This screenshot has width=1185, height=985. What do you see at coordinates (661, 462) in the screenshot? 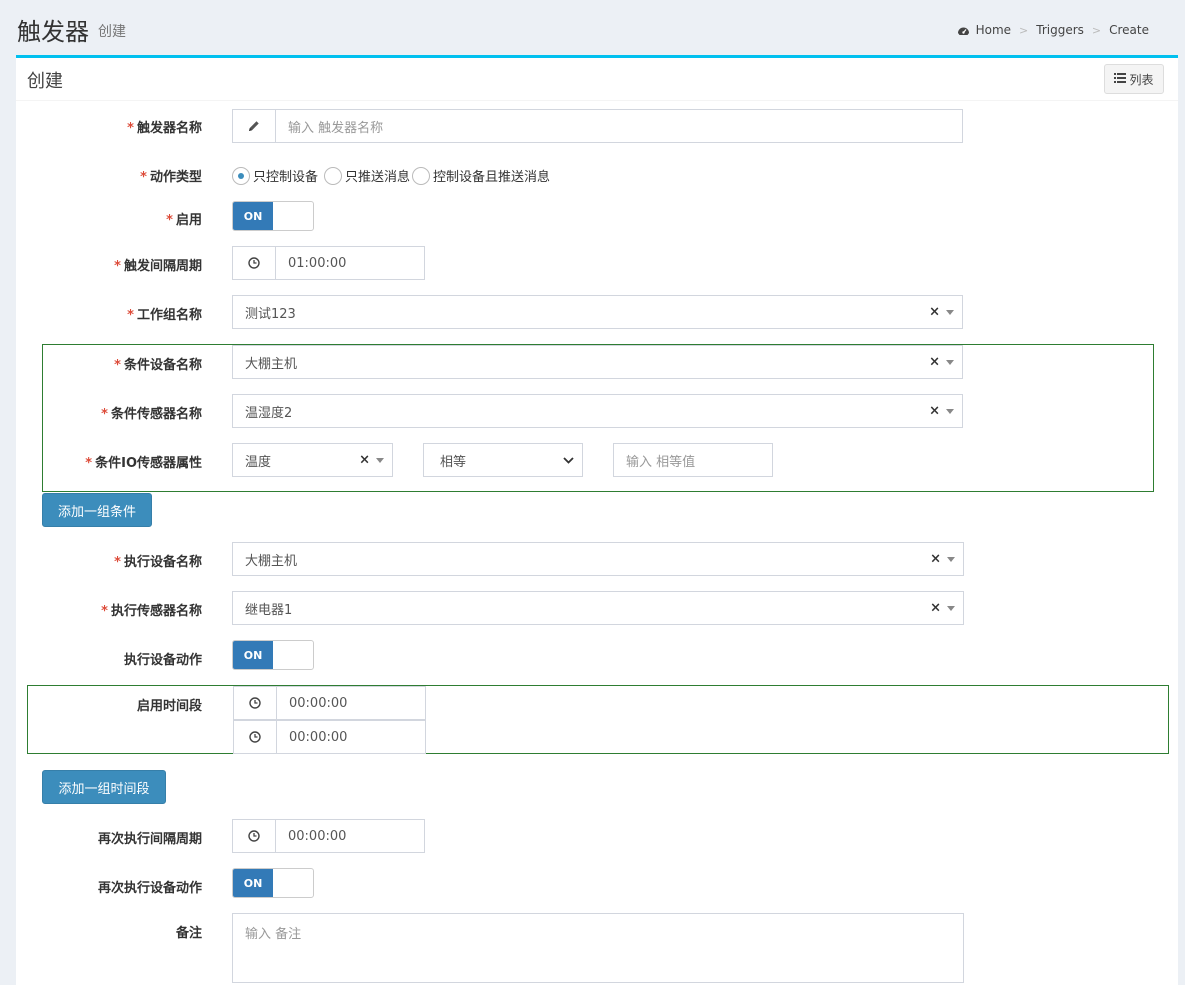
I see `condition-compare-placeholder: 输入 相等值` at bounding box center [661, 462].